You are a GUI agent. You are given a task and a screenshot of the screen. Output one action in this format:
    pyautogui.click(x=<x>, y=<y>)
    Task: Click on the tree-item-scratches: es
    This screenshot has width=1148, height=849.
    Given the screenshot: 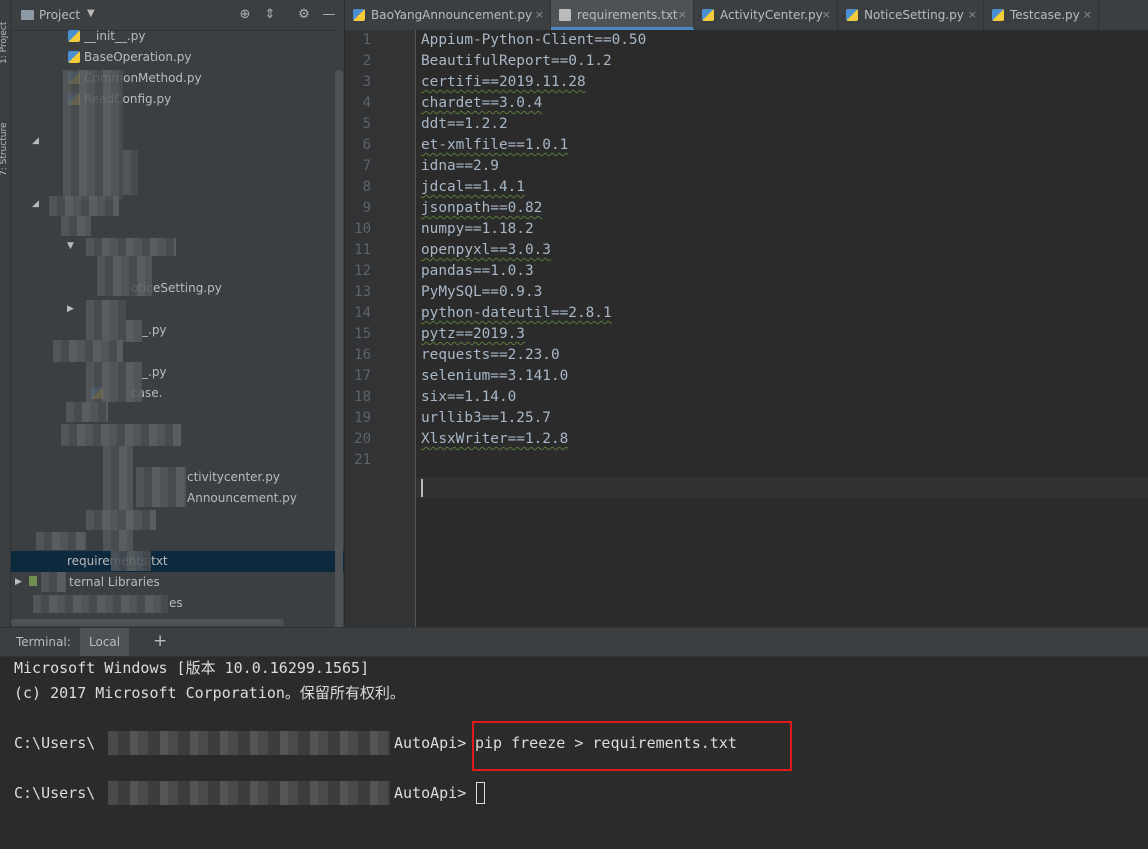 What is the action you would take?
    pyautogui.click(x=176, y=603)
    